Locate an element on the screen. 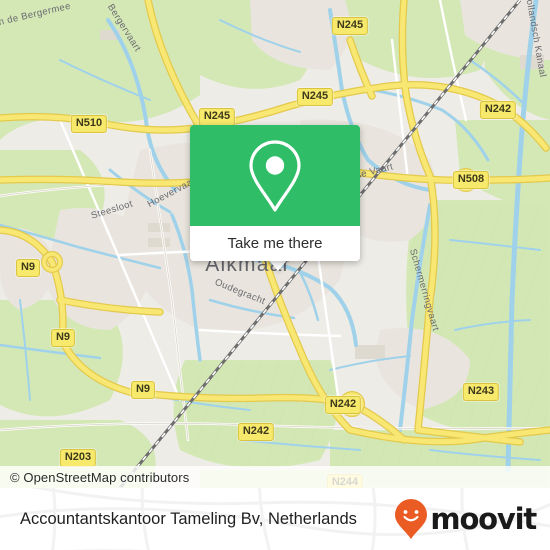 This screenshot has width=550, height=550. moovit-smiley-pin-icon is located at coordinates (411, 519).